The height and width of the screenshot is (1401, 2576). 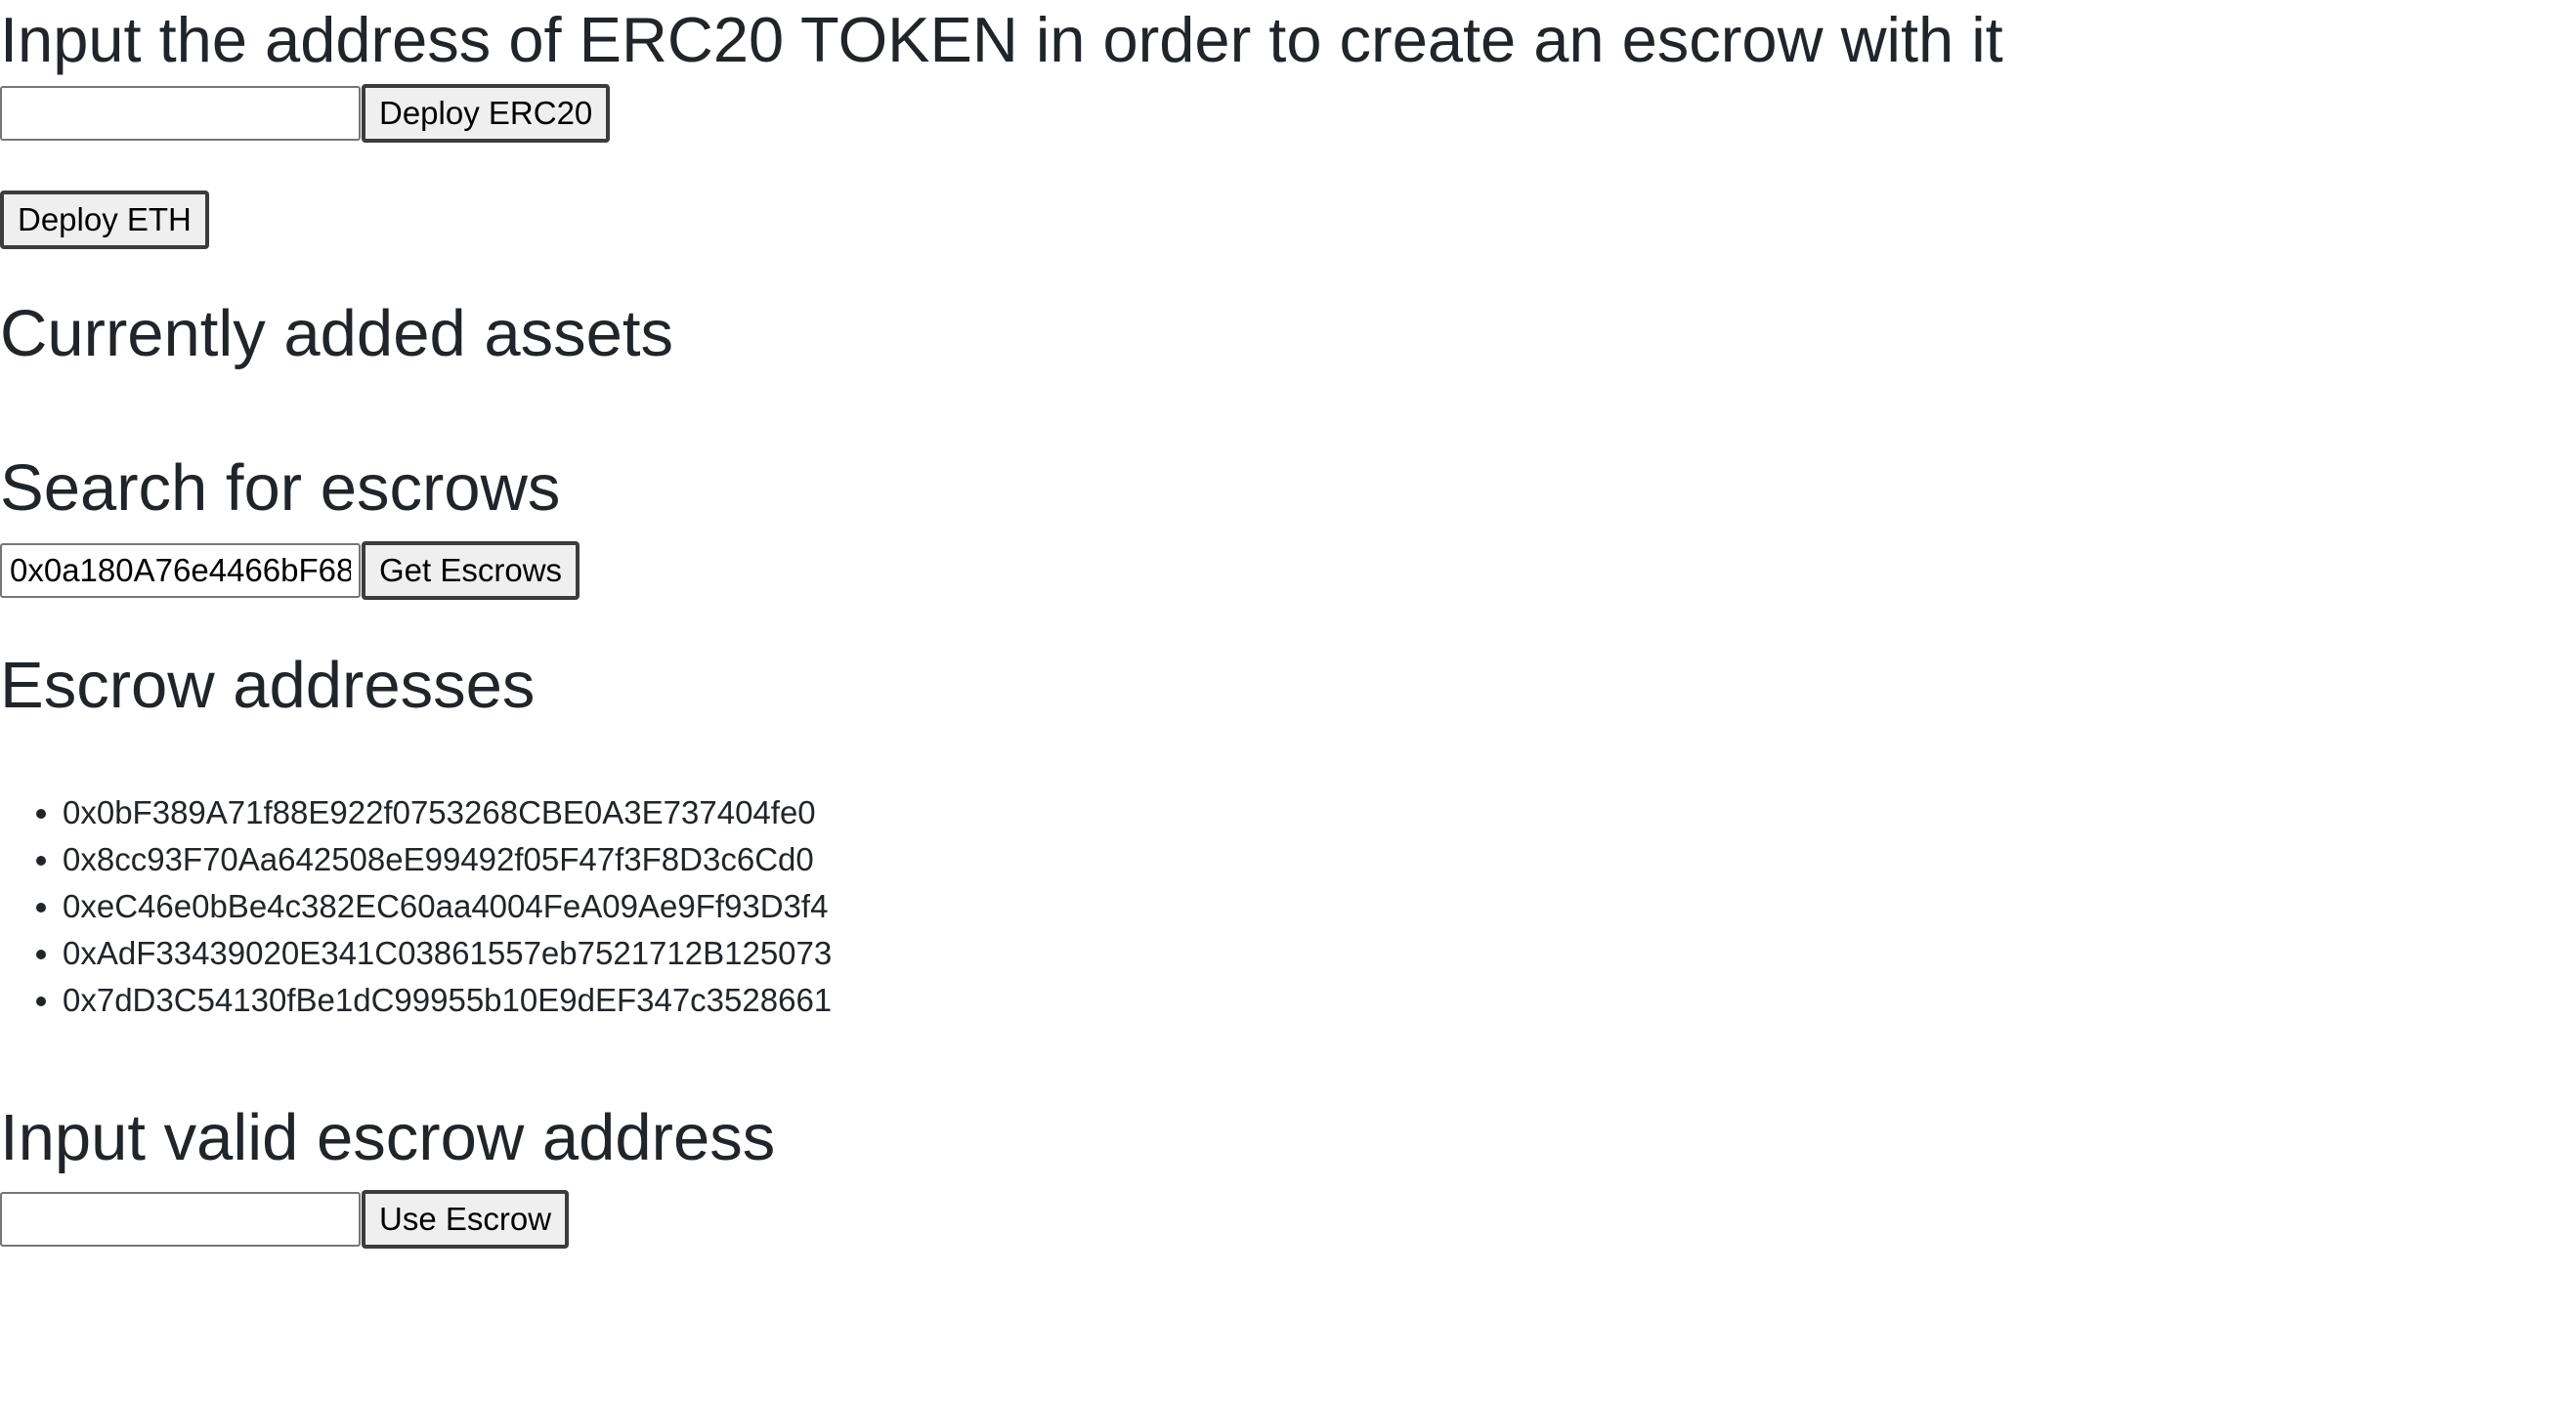 I want to click on erc20-token-address-input, so click(x=181, y=113).